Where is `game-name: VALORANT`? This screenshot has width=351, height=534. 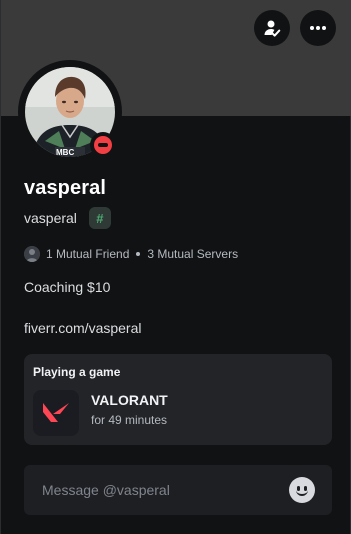
game-name: VALORANT is located at coordinates (129, 400).